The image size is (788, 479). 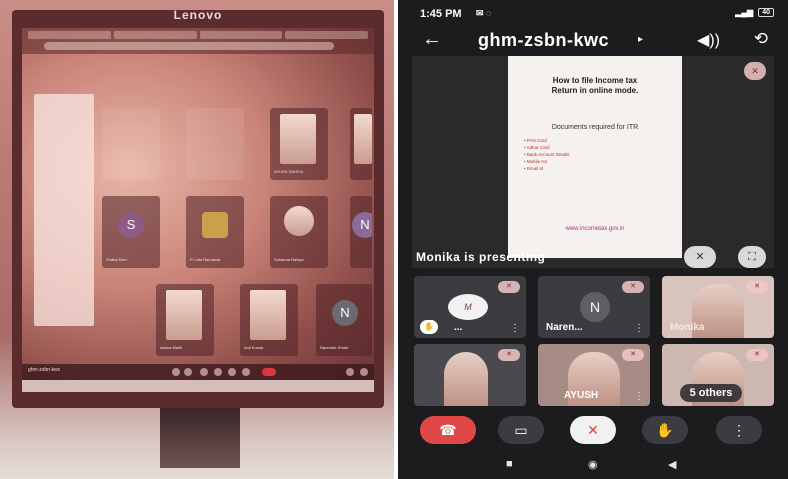 I want to click on participant-tile: AYUSH DAHIYA, so click(x=299, y=144).